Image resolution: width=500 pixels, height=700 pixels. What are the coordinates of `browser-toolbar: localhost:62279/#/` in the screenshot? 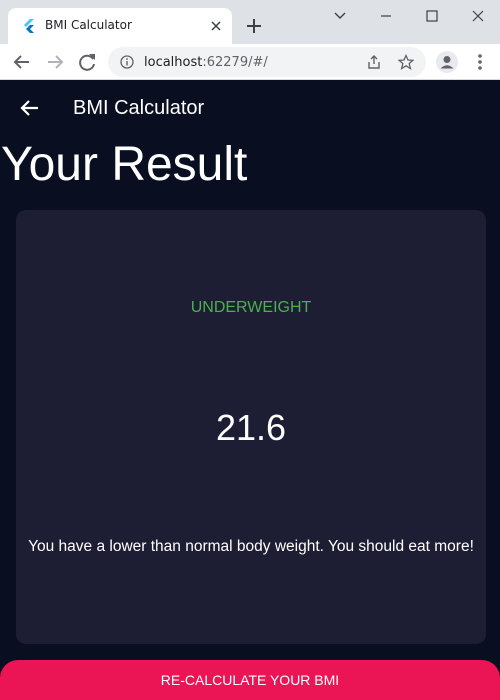 It's located at (250, 62).